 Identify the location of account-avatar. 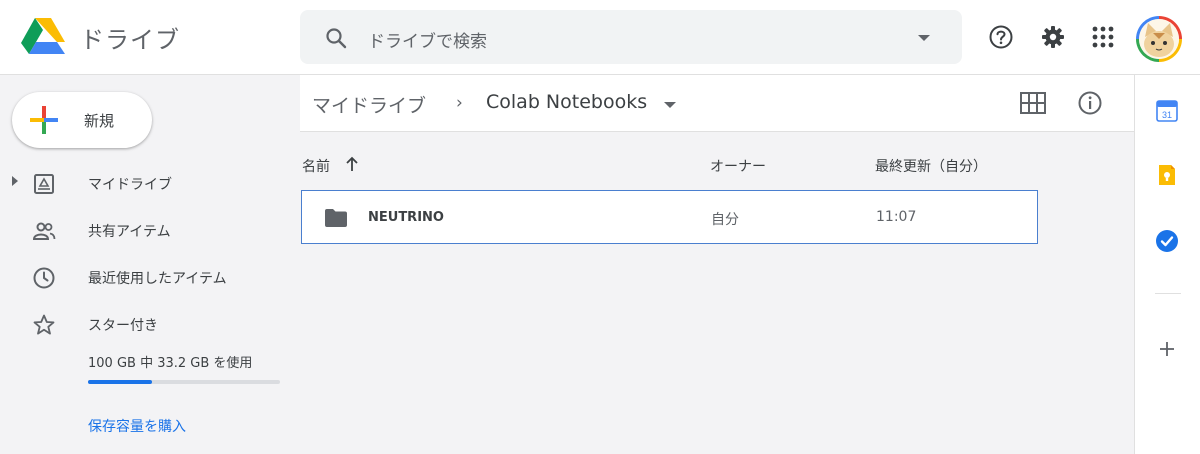
(1159, 39).